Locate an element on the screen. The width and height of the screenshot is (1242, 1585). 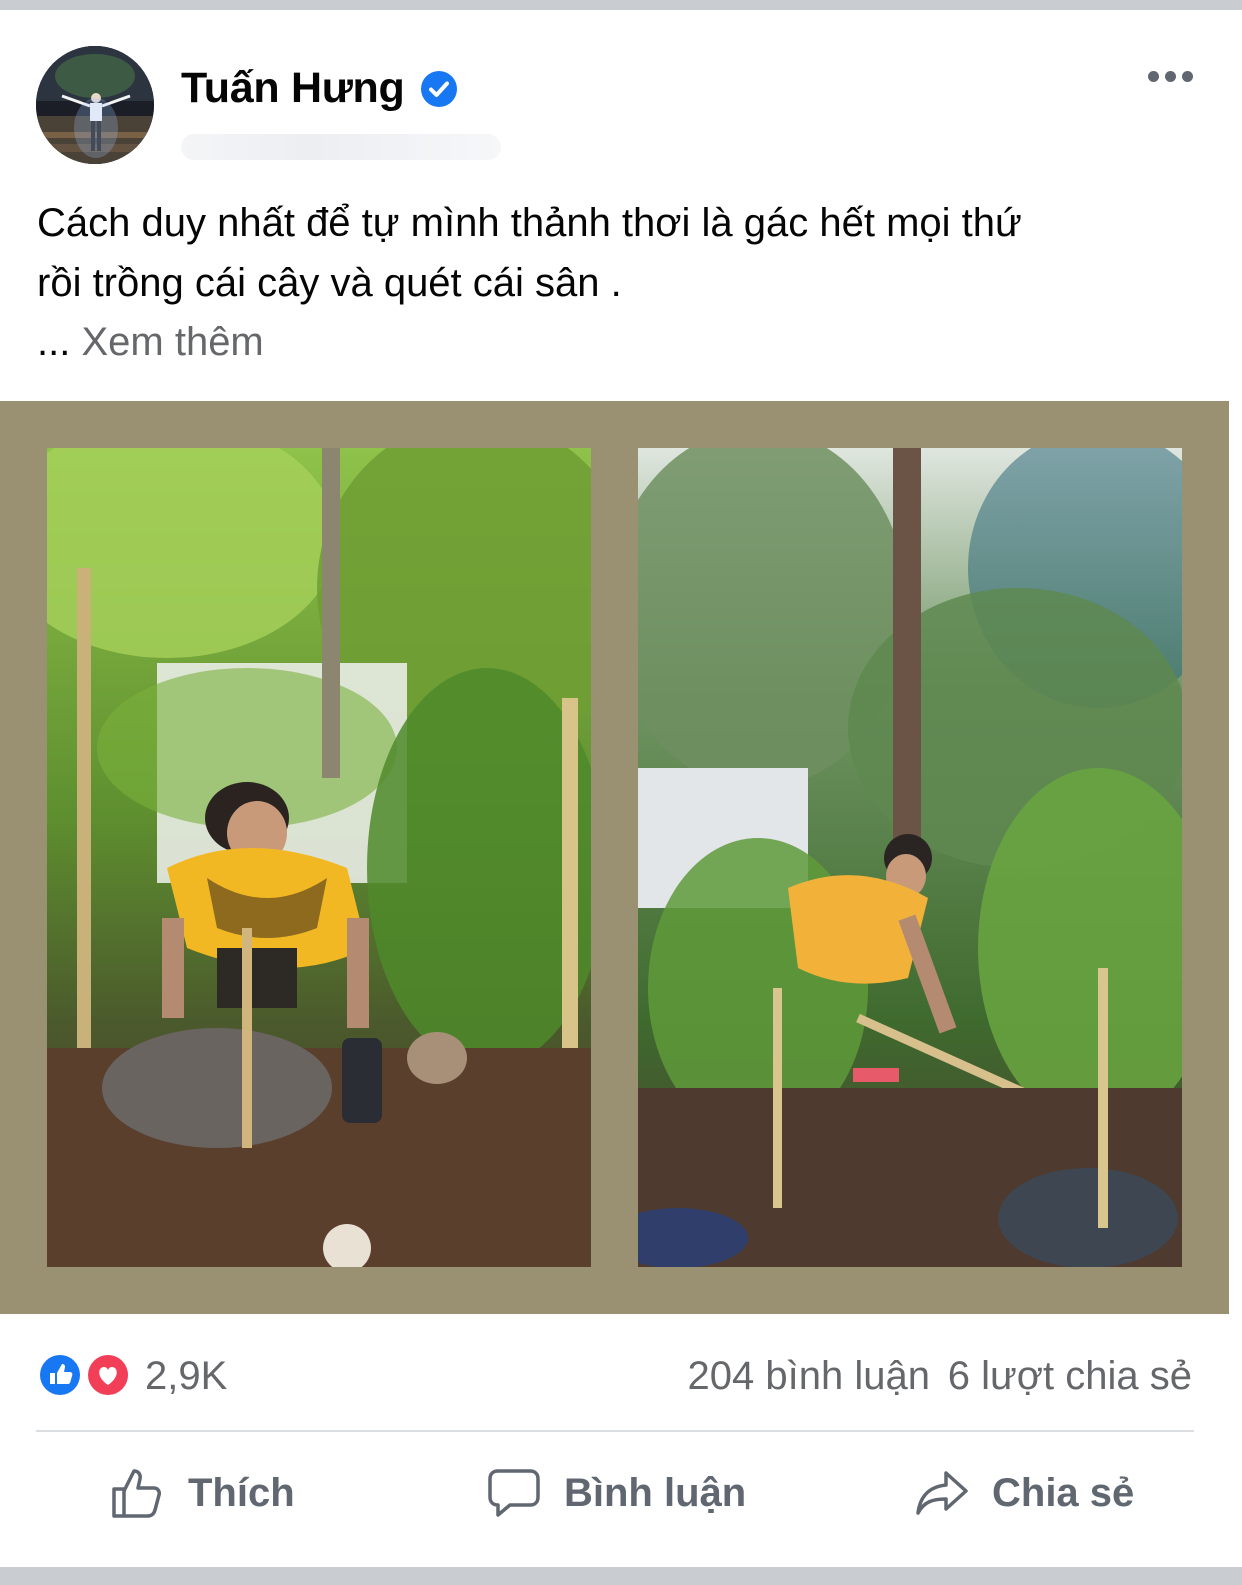
post-timestamp-blurred is located at coordinates (341, 147).